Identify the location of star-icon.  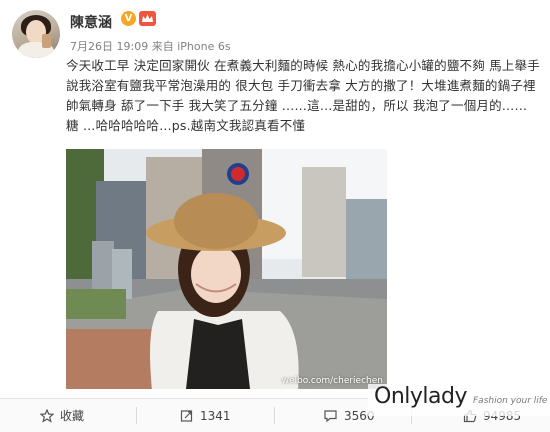
(47, 415).